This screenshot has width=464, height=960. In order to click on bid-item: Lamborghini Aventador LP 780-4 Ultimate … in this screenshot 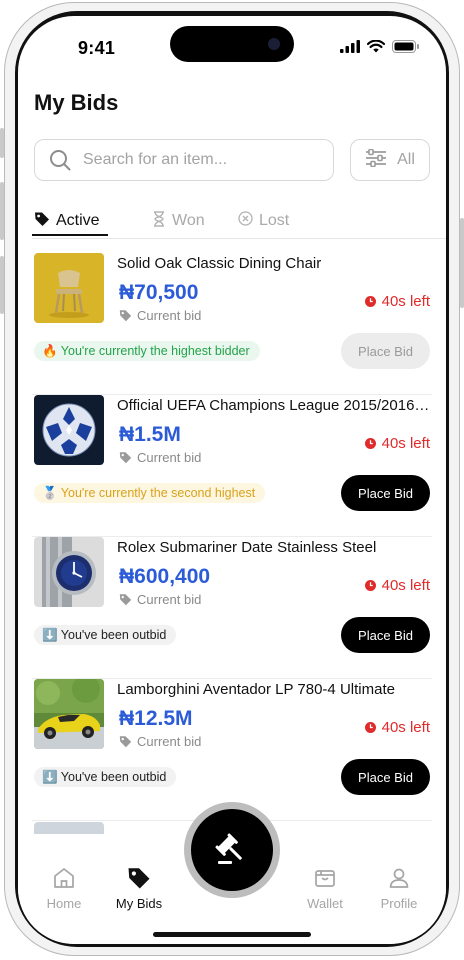, I will do `click(232, 750)`.